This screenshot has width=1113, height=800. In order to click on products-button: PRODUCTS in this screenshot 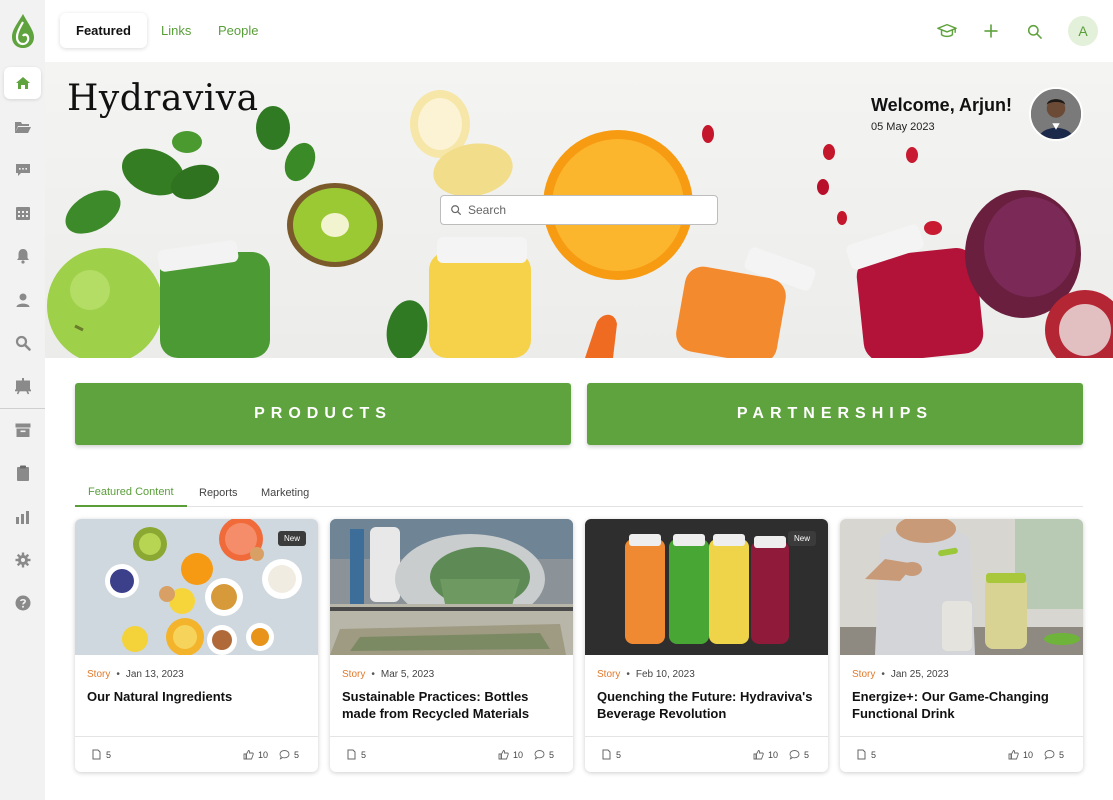, I will do `click(323, 414)`.